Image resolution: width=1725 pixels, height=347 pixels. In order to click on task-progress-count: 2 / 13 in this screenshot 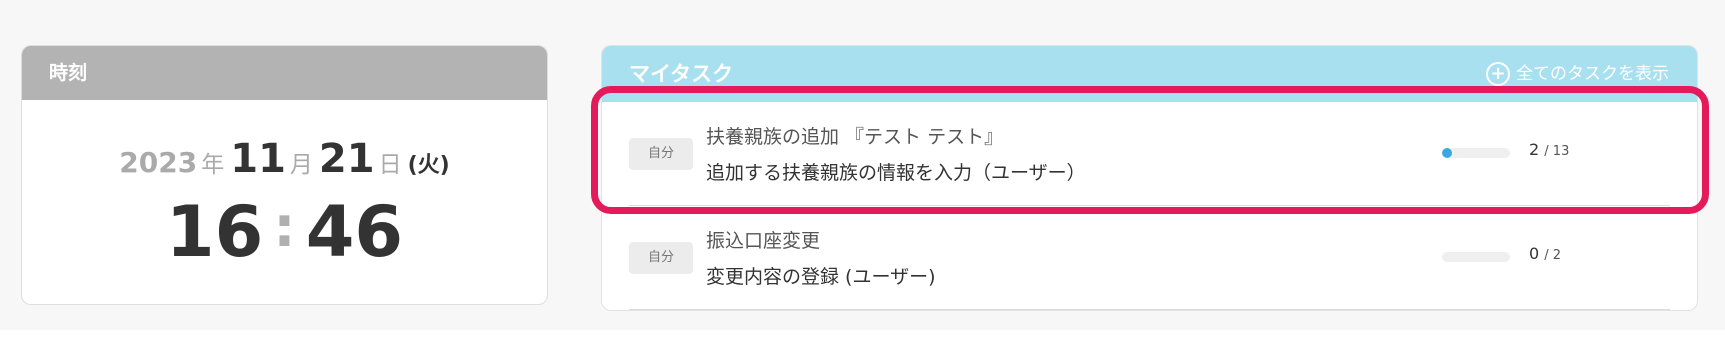, I will do `click(1549, 149)`.